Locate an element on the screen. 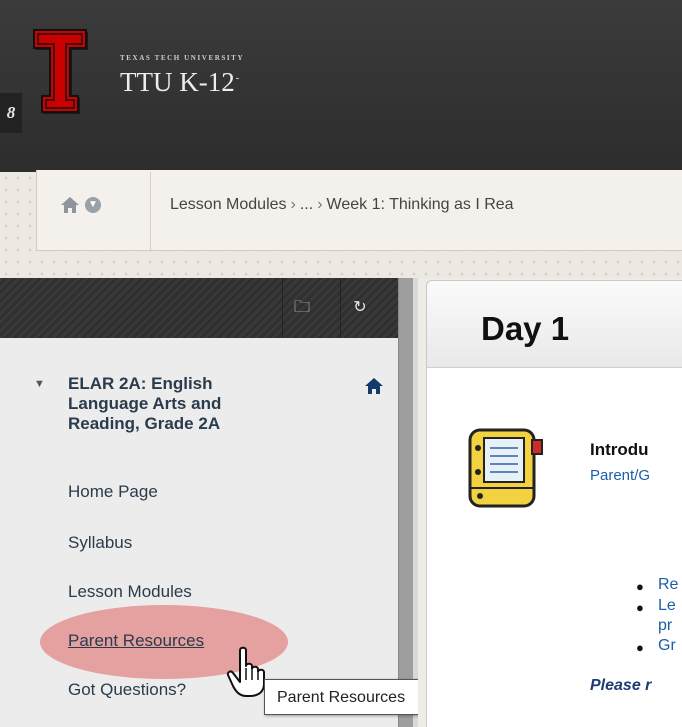 The width and height of the screenshot is (682, 727). logo-product-name: TTU K-12- is located at coordinates (179, 80).